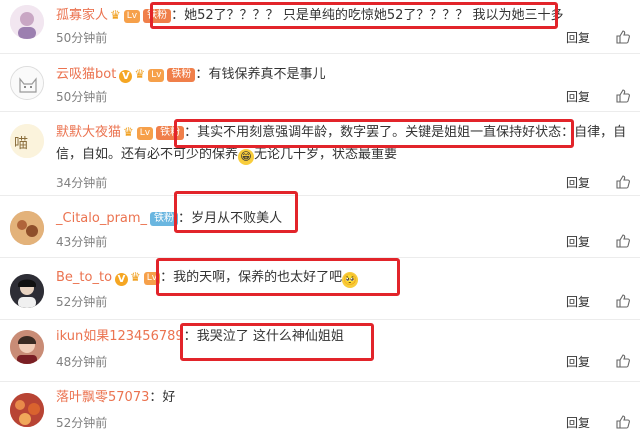 The width and height of the screenshot is (640, 443). What do you see at coordinates (343, 219) in the screenshot?
I see `comment-line: _Citalo_pram_ 铁粉 ：岁月从不败美人` at bounding box center [343, 219].